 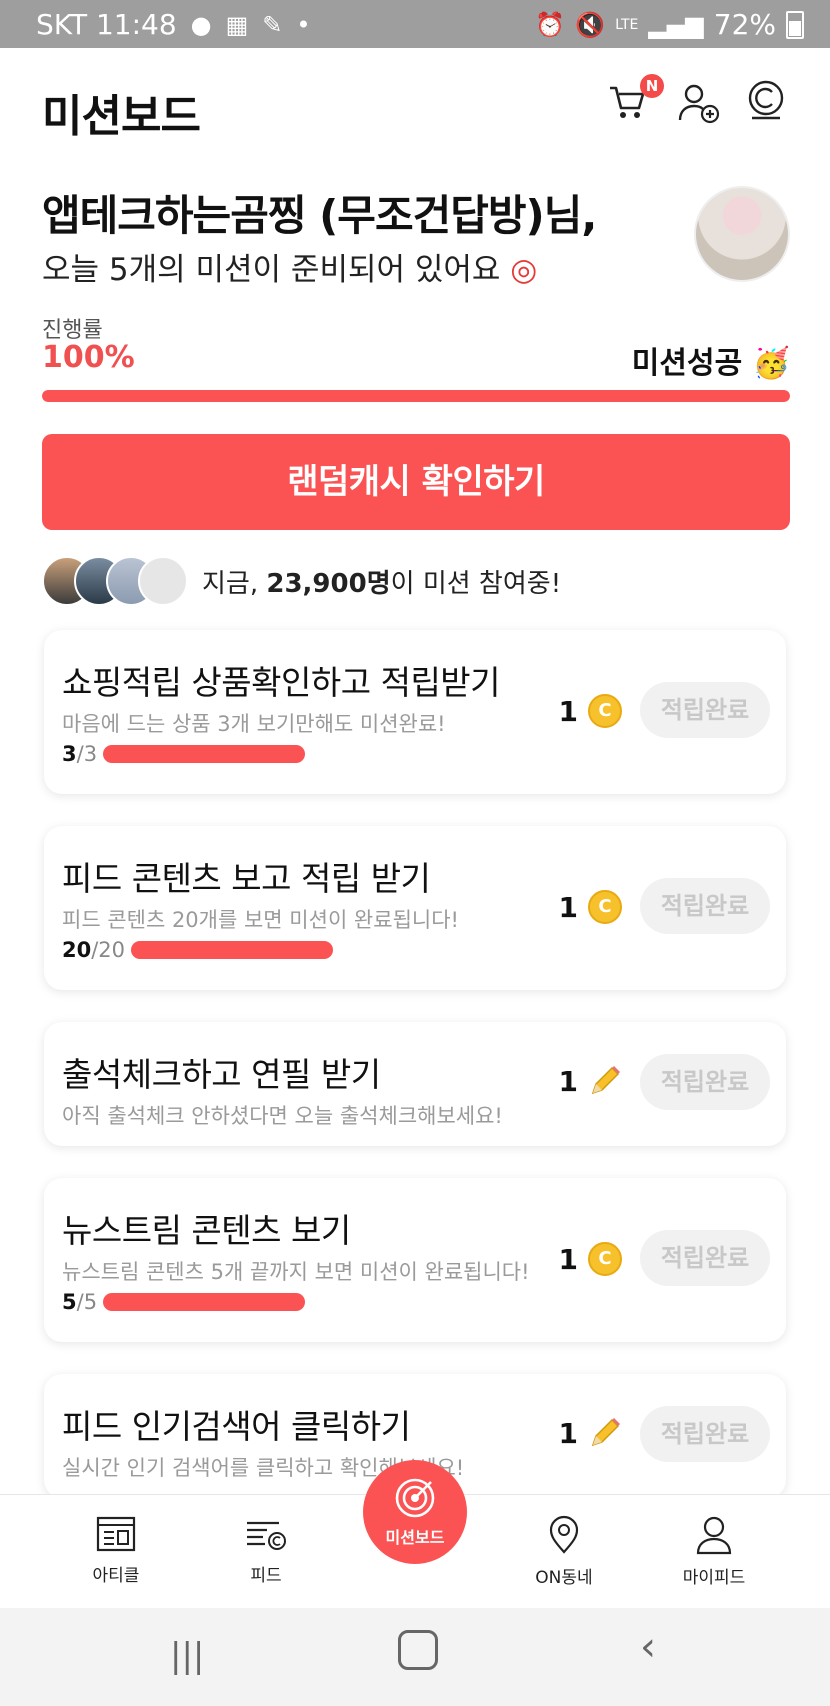 What do you see at coordinates (648, 1647) in the screenshot?
I see `back-icon: ‹` at bounding box center [648, 1647].